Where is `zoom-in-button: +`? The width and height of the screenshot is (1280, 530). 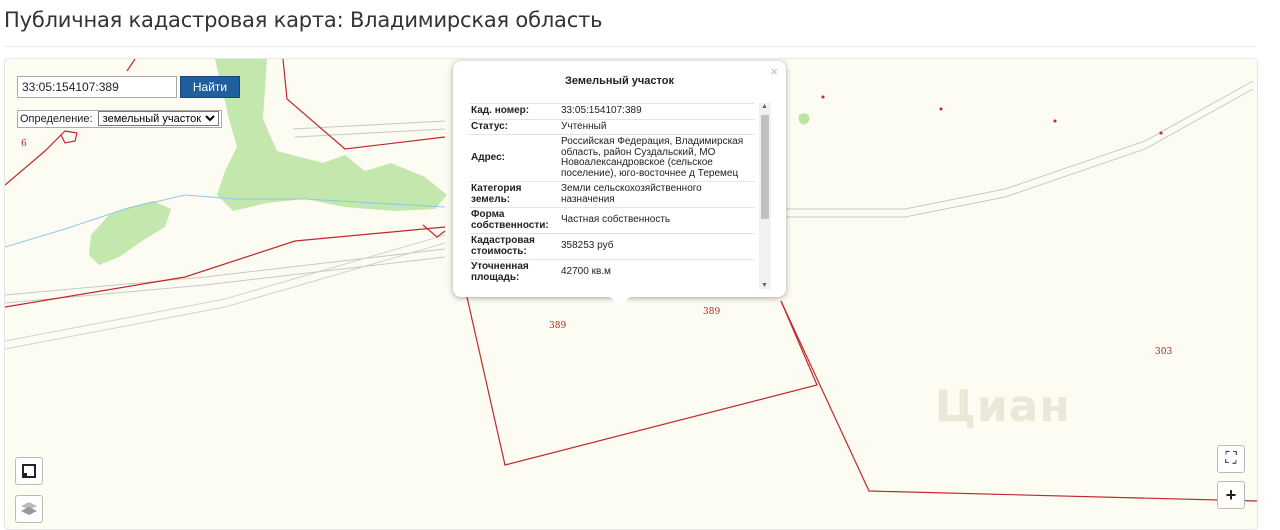 zoom-in-button: + is located at coordinates (1231, 495).